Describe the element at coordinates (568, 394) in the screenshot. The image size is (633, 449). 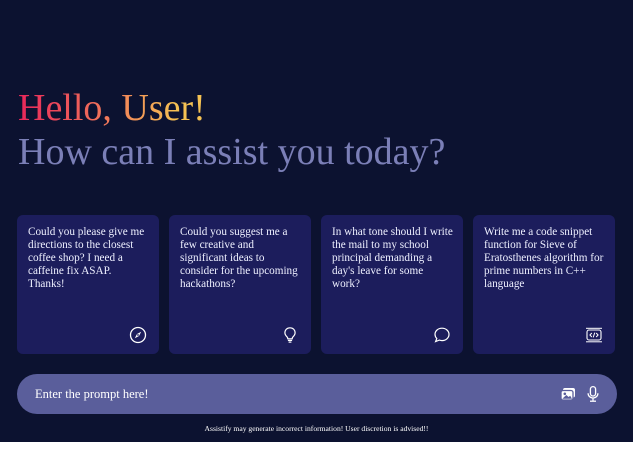
I see `gallery-icon` at that location.